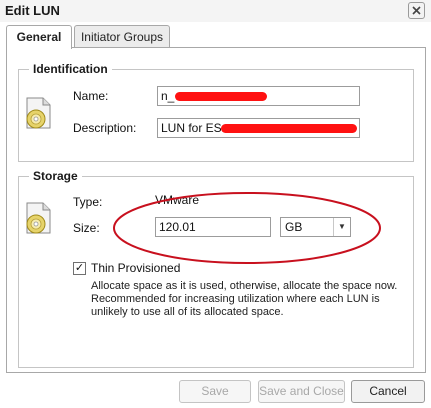 This screenshot has height=408, width=431. Describe the element at coordinates (86, 228) in the screenshot. I see `size-label: Size:` at that location.